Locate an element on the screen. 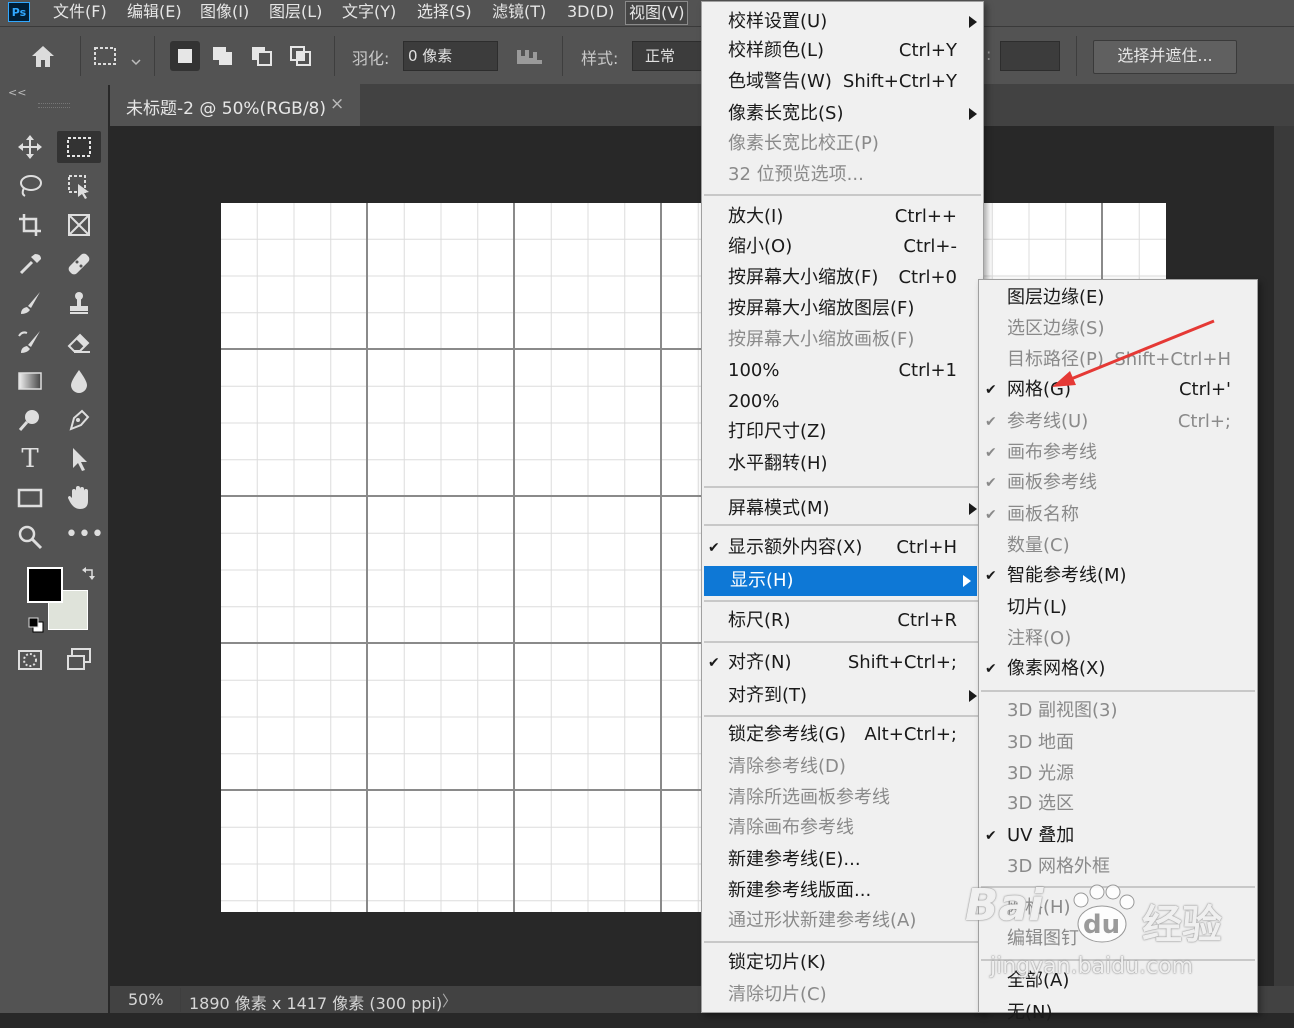 Image resolution: width=1294 pixels, height=1028 pixels. show-submenu-item: ✔ 像素网格(X) is located at coordinates (1118, 669).